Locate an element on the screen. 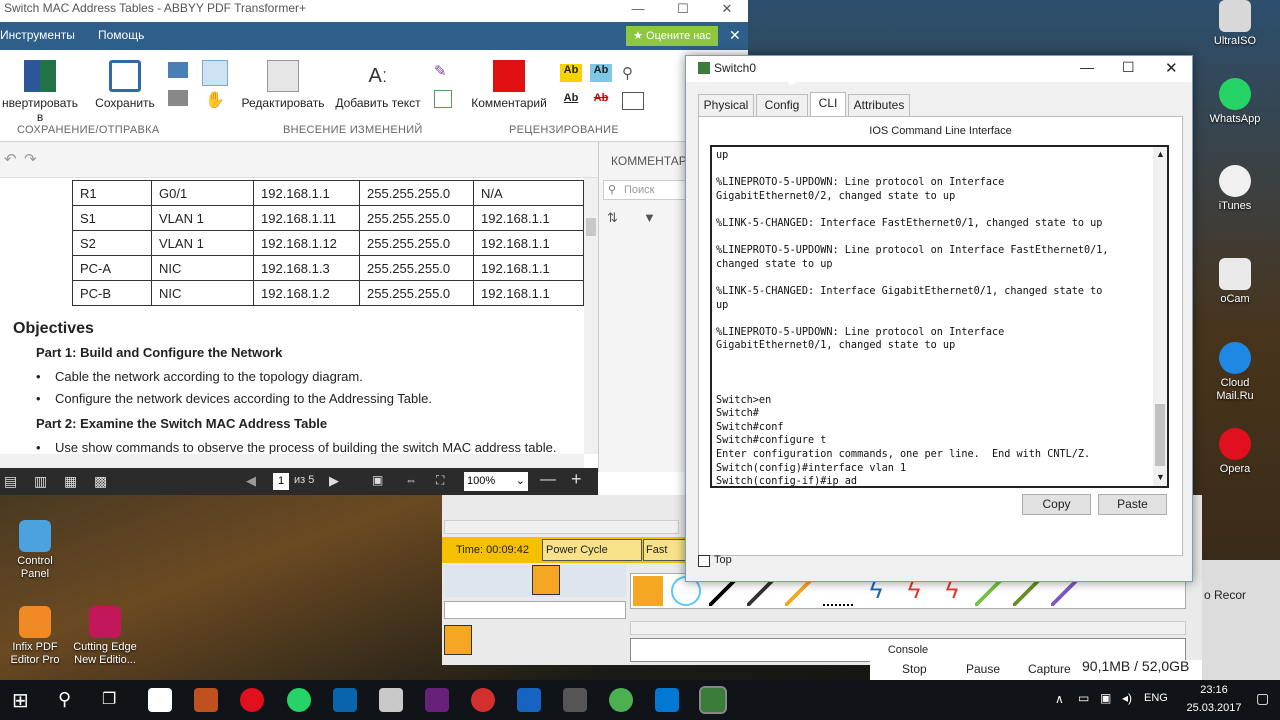 Image resolution: width=1280 pixels, height=720 pixels. edit-button: Редактировать is located at coordinates (283, 85).